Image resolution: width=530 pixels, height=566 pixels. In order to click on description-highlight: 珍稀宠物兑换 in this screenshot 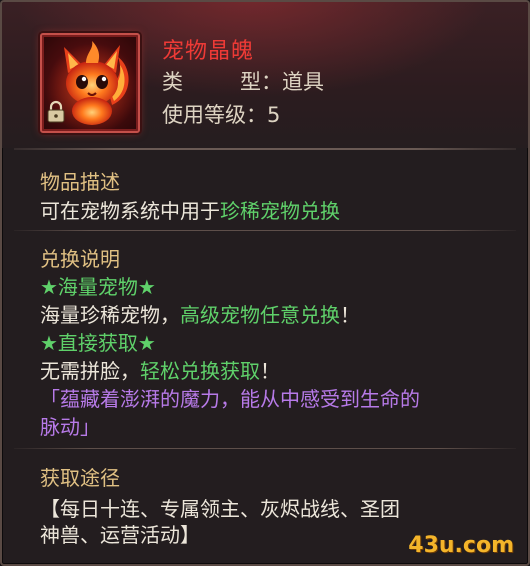, I will do `click(280, 211)`.